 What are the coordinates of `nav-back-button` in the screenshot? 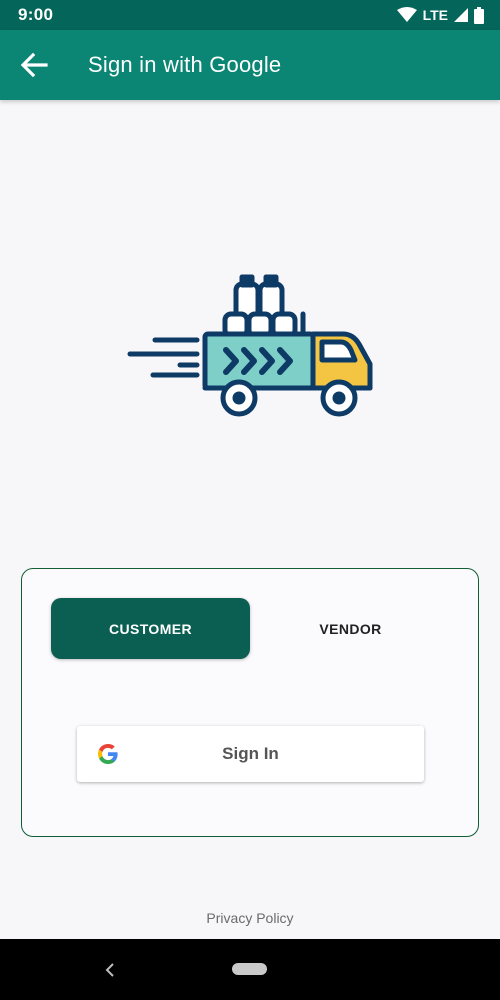 It's located at (110, 970).